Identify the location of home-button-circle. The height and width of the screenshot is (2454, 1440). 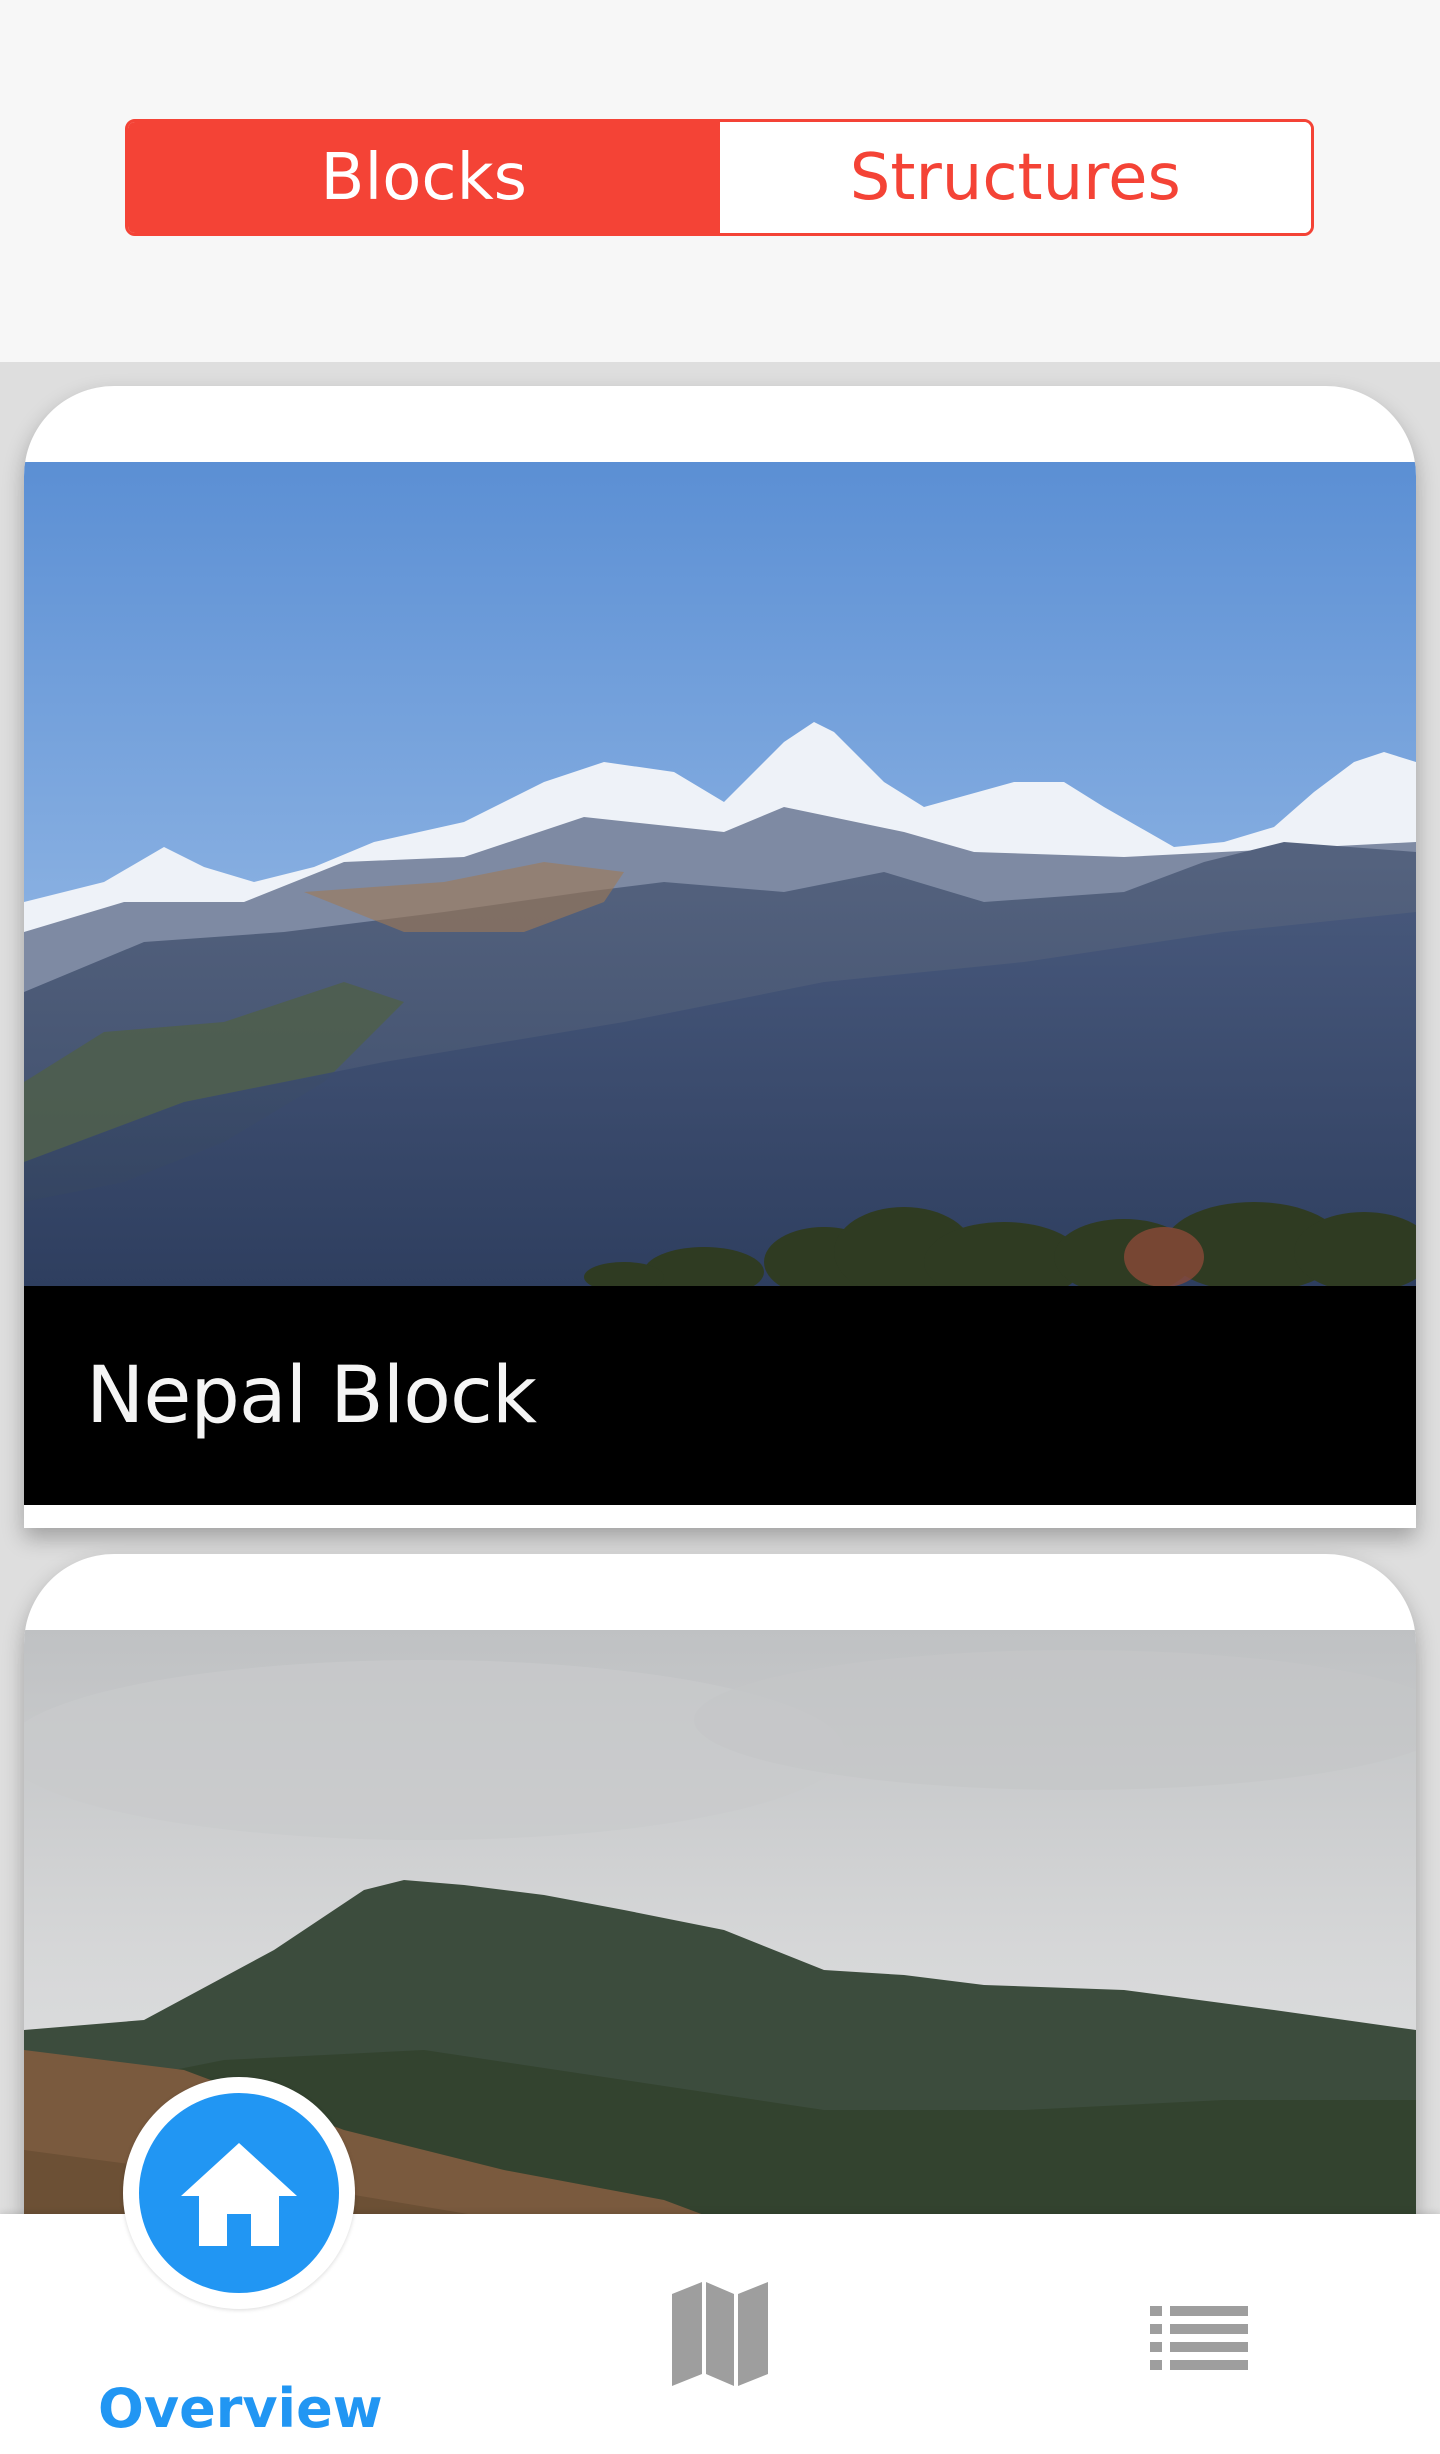
(239, 2193).